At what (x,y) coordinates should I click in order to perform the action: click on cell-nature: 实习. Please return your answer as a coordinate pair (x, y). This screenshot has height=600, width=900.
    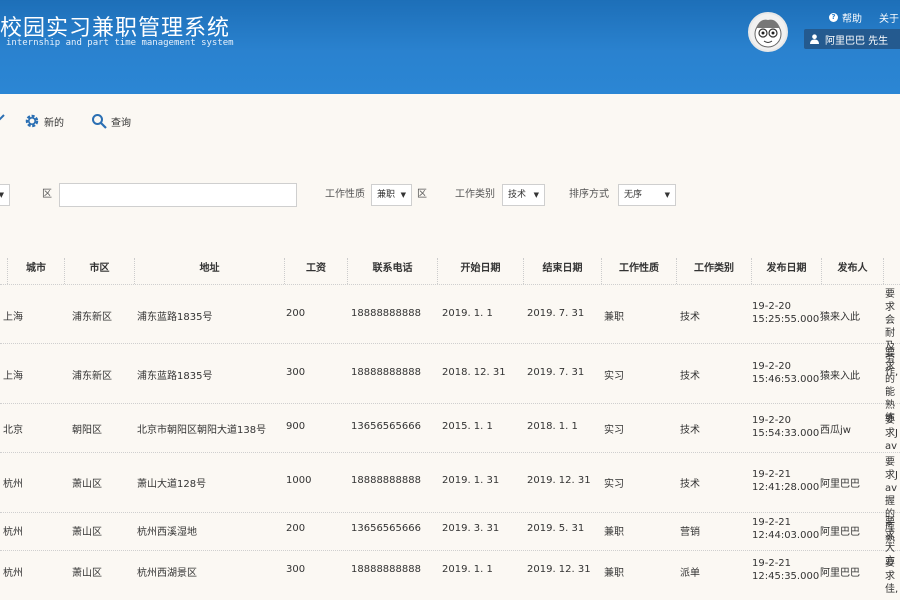
    Looking at the image, I should click on (614, 430).